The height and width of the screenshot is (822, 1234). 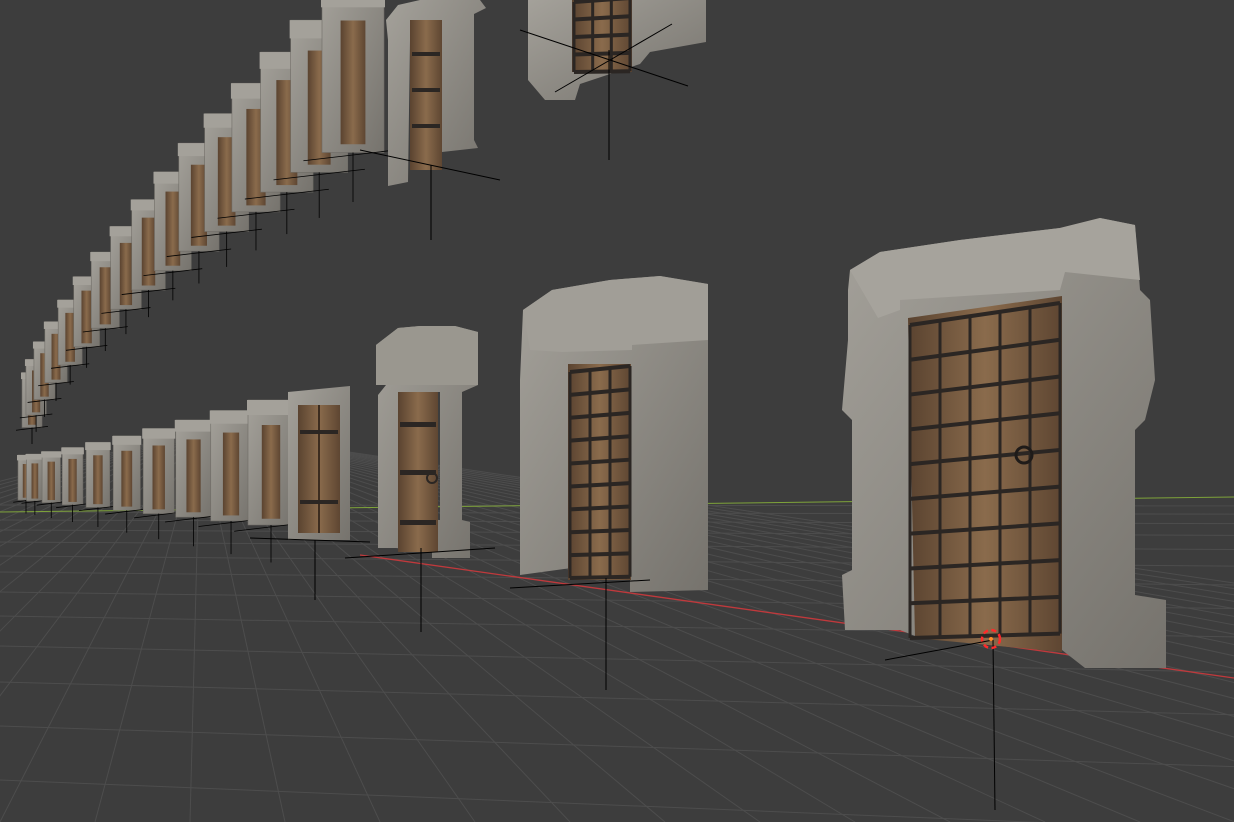 I want to click on window-portcullis-upper, so click(x=612, y=80).